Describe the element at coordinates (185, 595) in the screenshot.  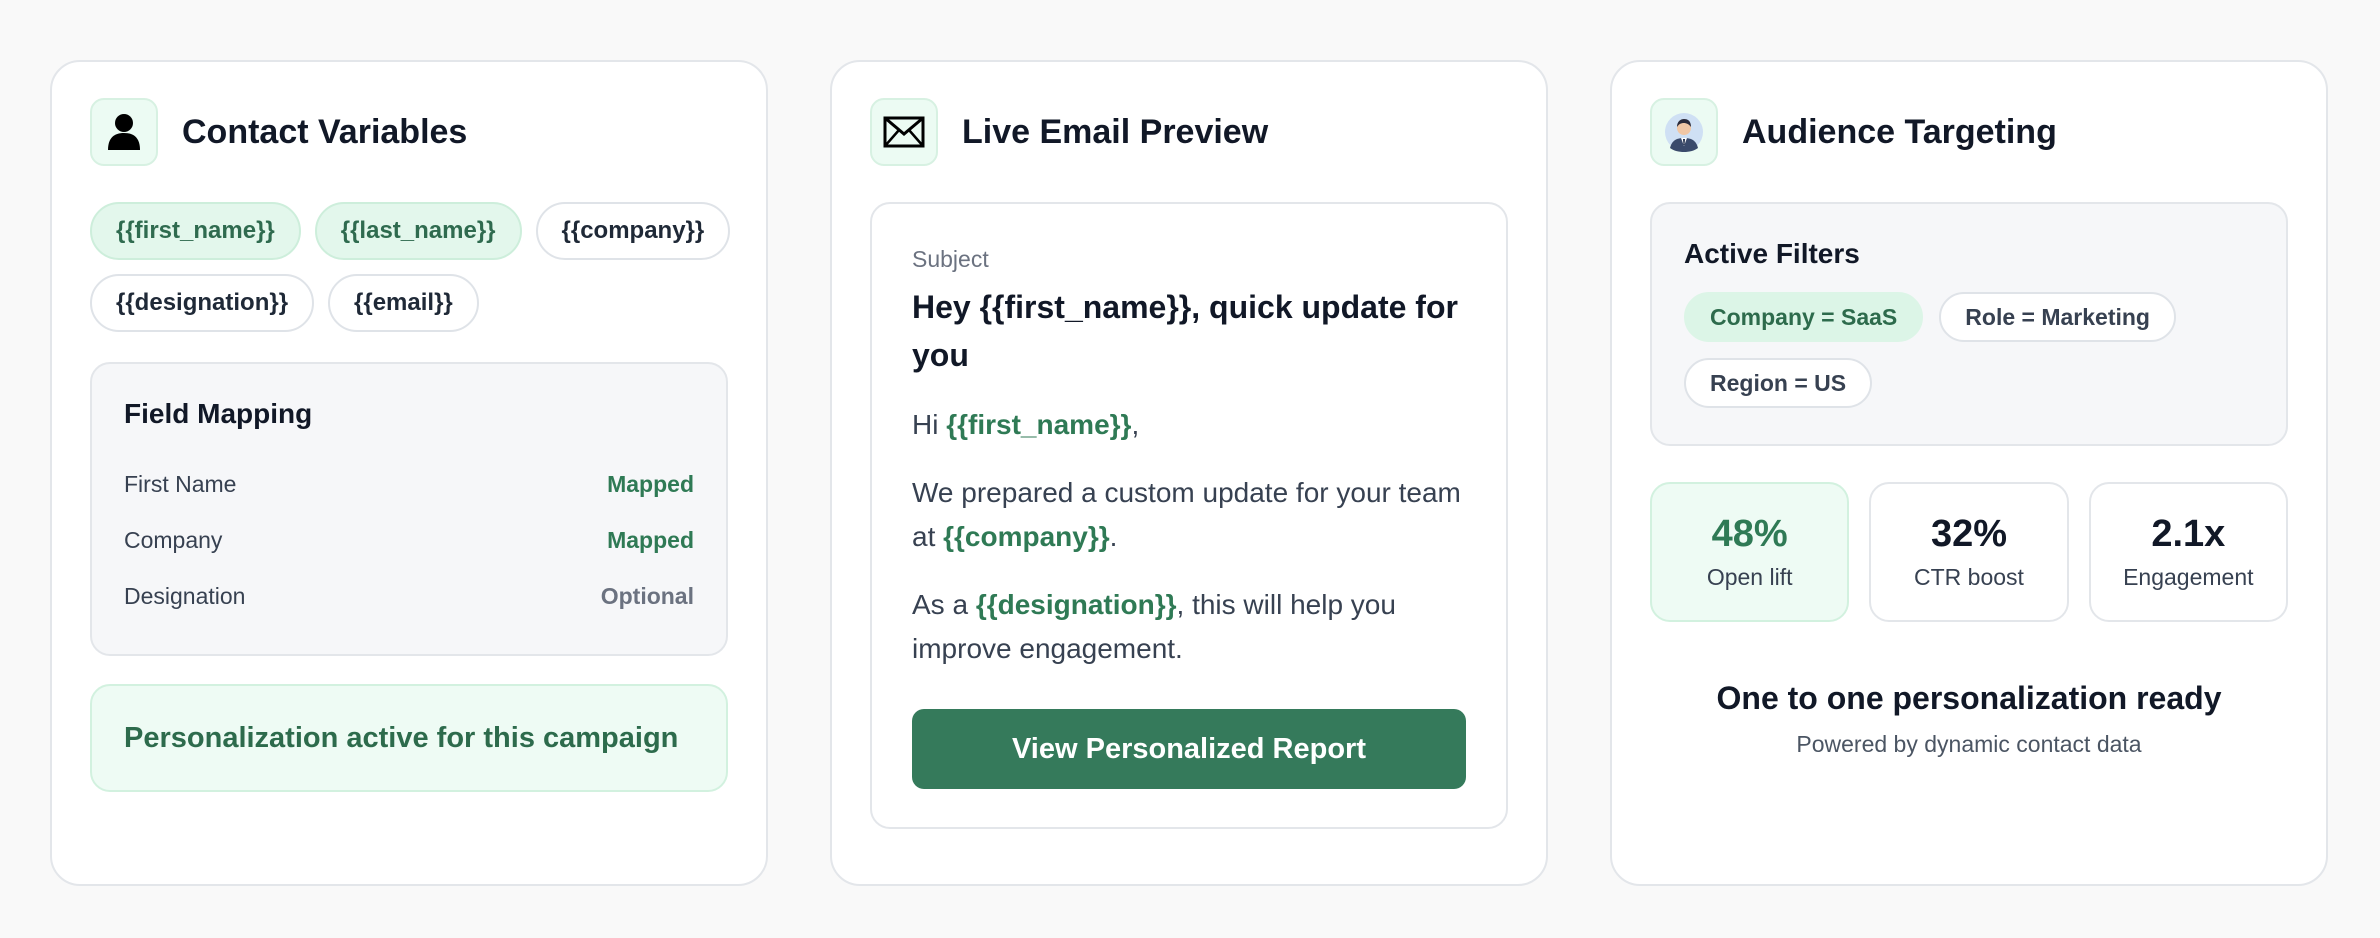
I see `mapping-label: Designation` at that location.